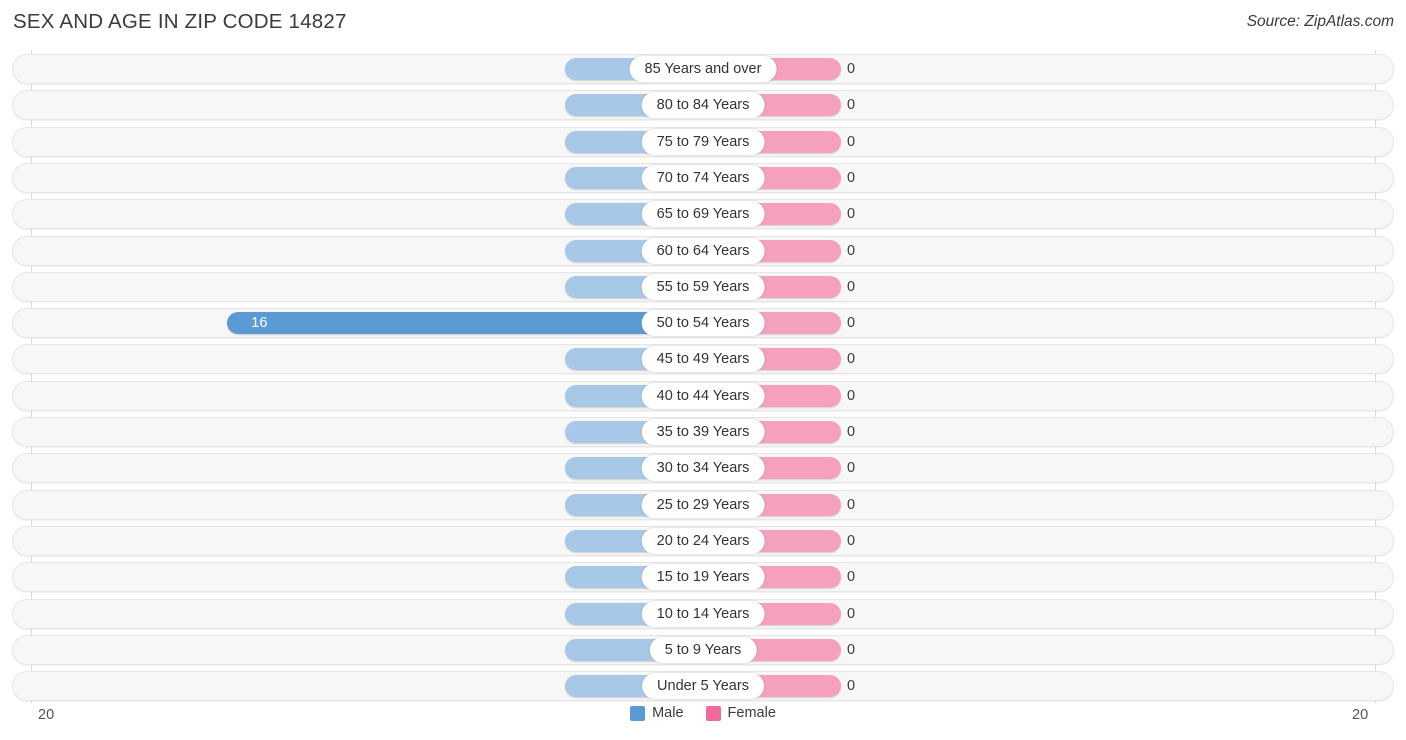 The width and height of the screenshot is (1406, 740). I want to click on legend-label-male: Male, so click(668, 713).